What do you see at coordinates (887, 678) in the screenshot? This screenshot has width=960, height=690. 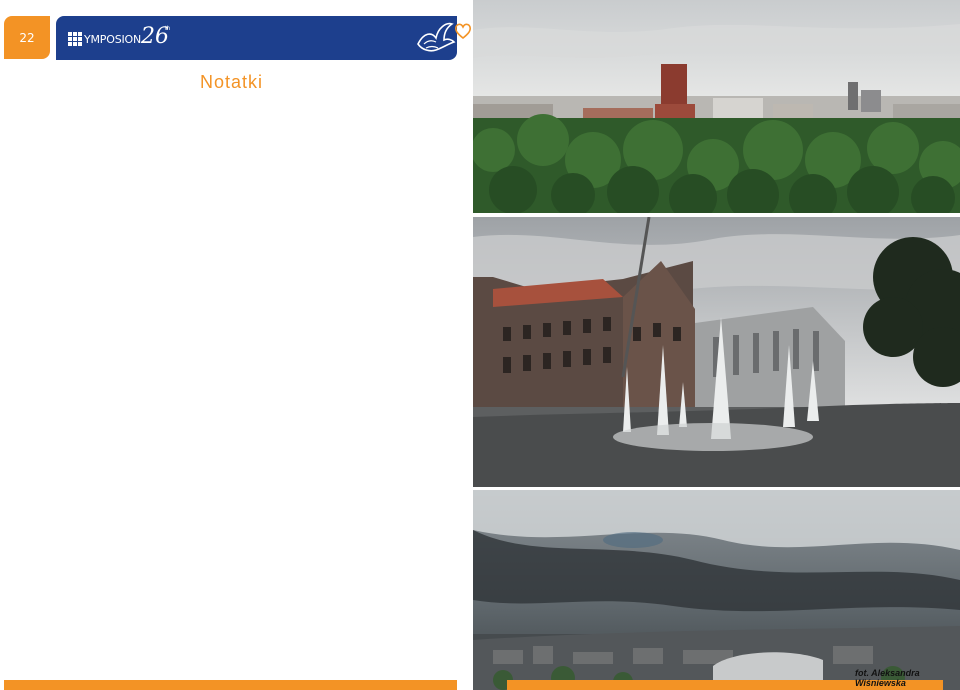 I see `photo-credit: fot. Aleksandra Wiśniewska` at bounding box center [887, 678].